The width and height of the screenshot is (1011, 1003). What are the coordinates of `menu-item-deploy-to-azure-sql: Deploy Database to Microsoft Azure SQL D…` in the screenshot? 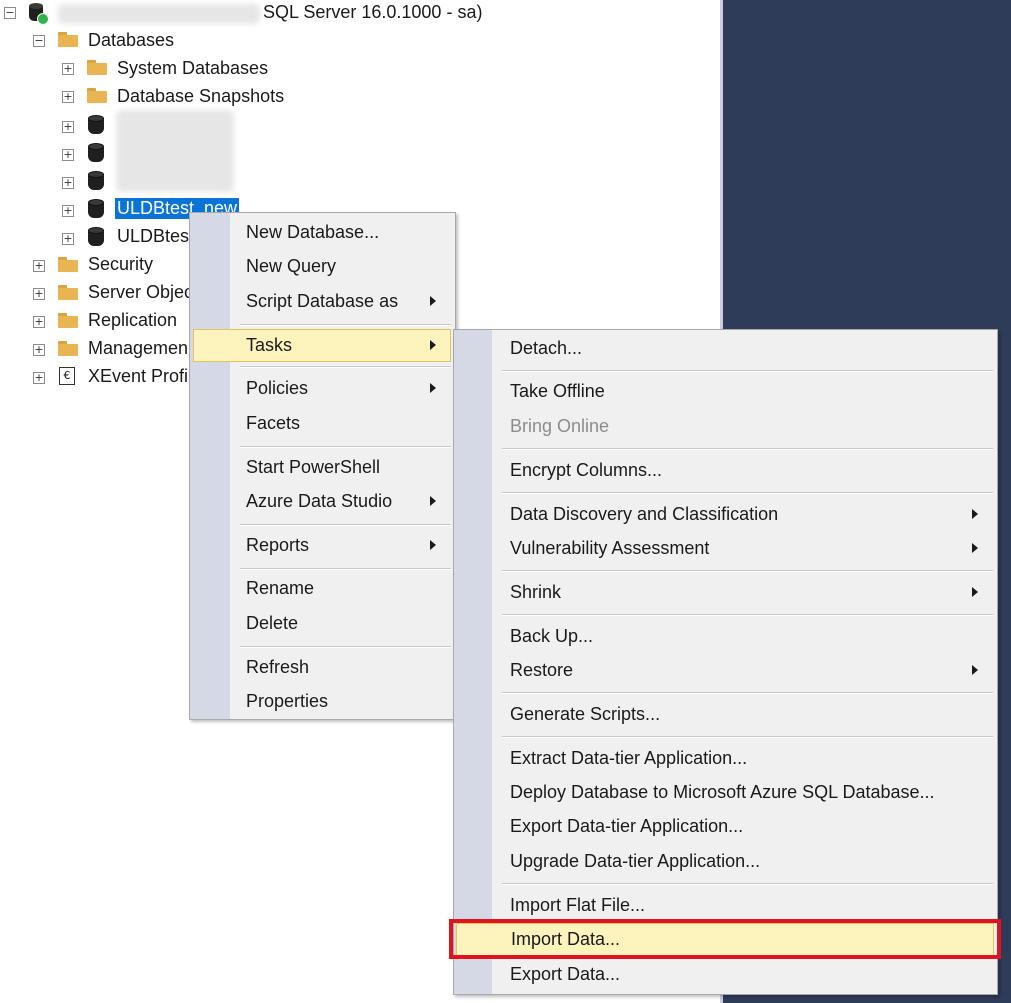 It's located at (725, 792).